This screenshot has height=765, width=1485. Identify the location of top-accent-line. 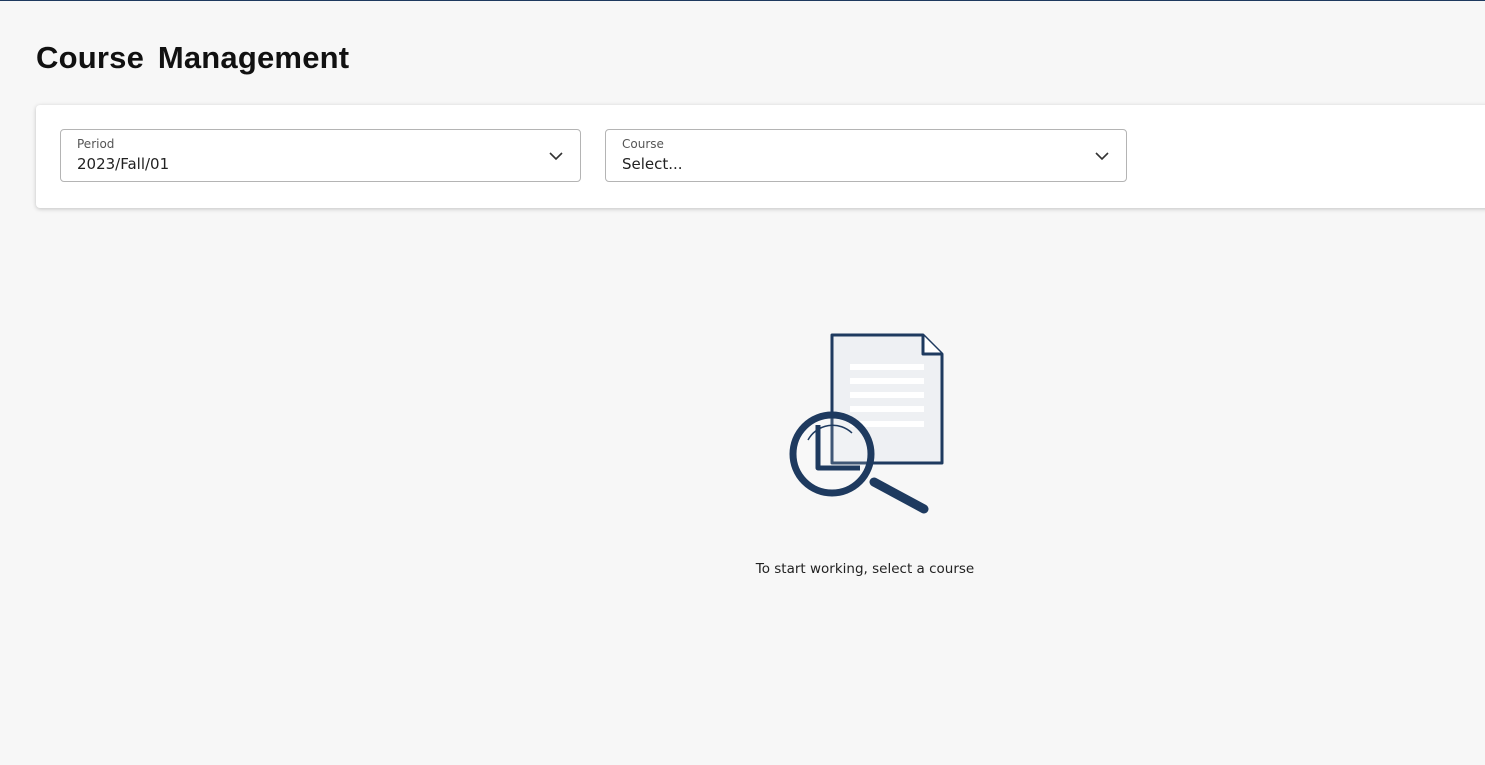
(742, 0).